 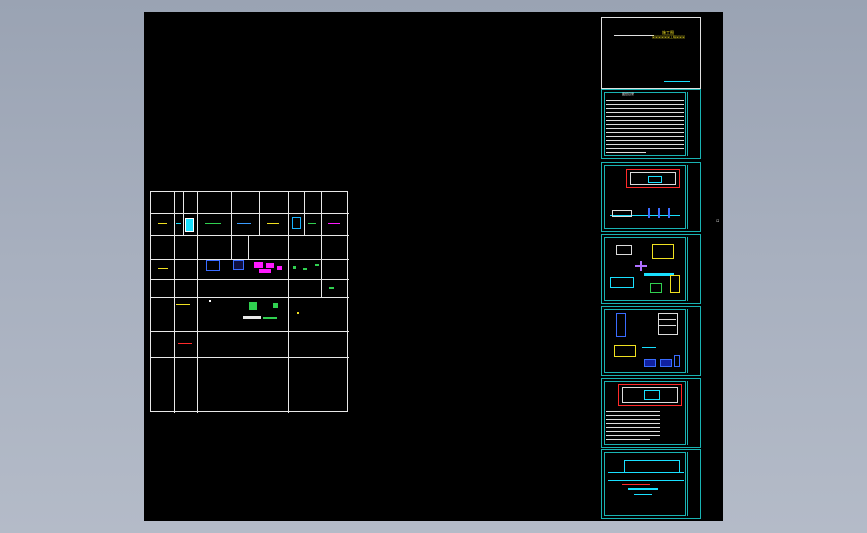 What do you see at coordinates (651, 124) in the screenshot?
I see `index-sheet: 图纸目录` at bounding box center [651, 124].